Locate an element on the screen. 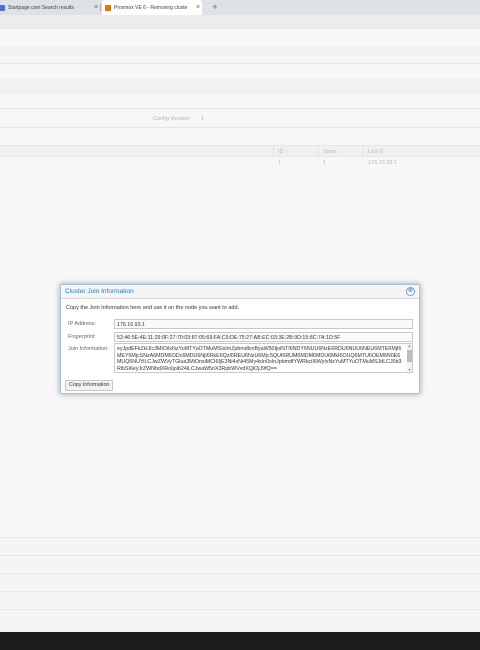 The width and height of the screenshot is (480, 650). join-information-label: Join Information: is located at coordinates (88, 349).